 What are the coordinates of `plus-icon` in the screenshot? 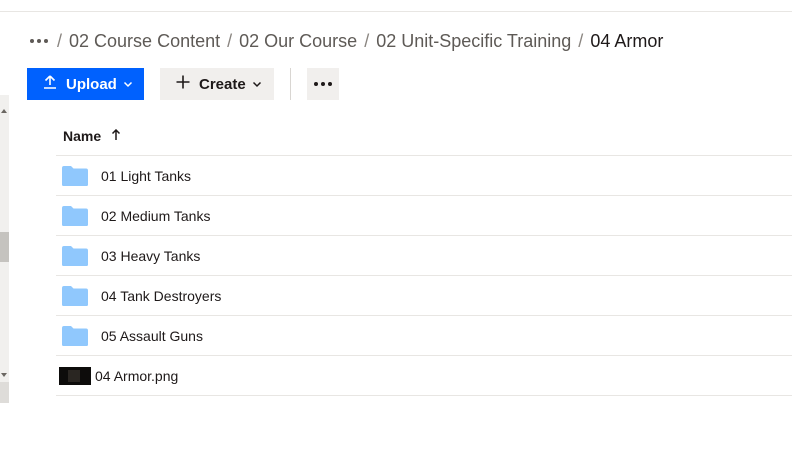 It's located at (183, 84).